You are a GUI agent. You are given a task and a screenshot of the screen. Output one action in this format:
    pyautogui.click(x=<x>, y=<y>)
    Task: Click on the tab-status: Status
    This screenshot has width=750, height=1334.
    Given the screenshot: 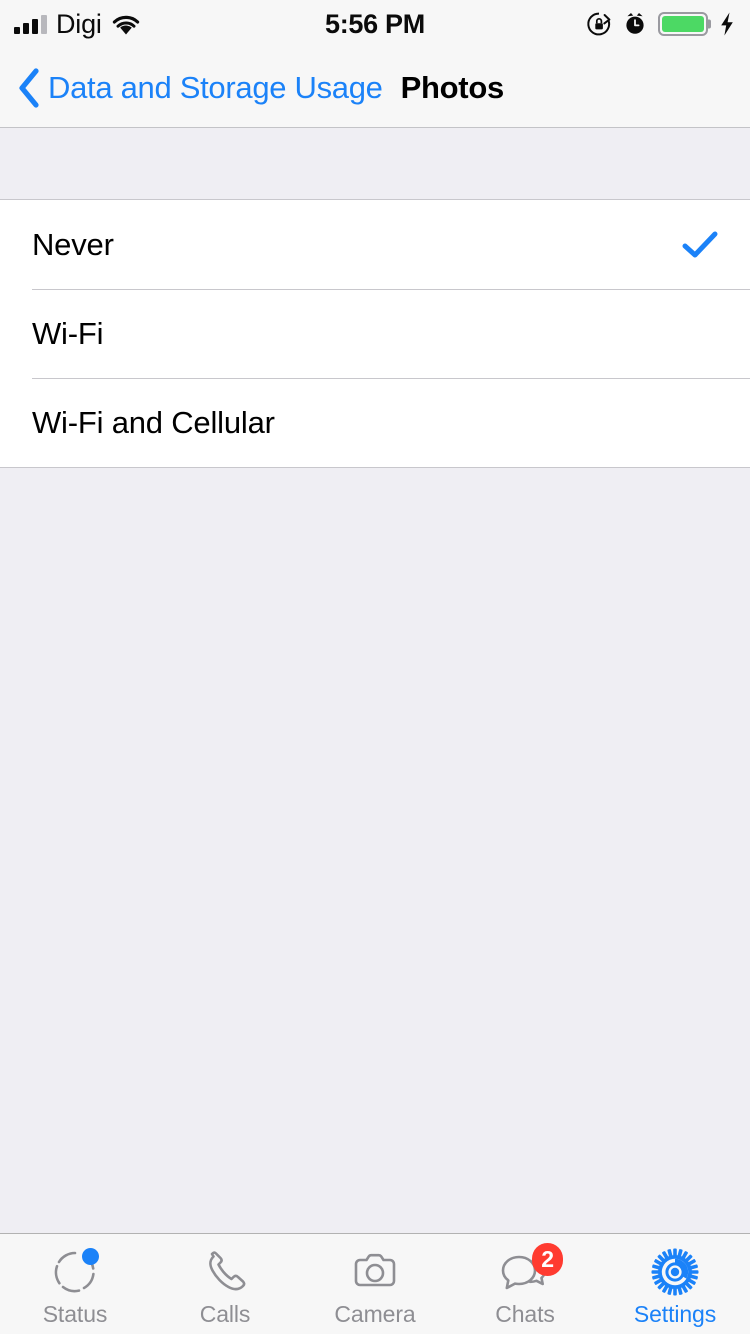 What is the action you would take?
    pyautogui.click(x=75, y=1284)
    